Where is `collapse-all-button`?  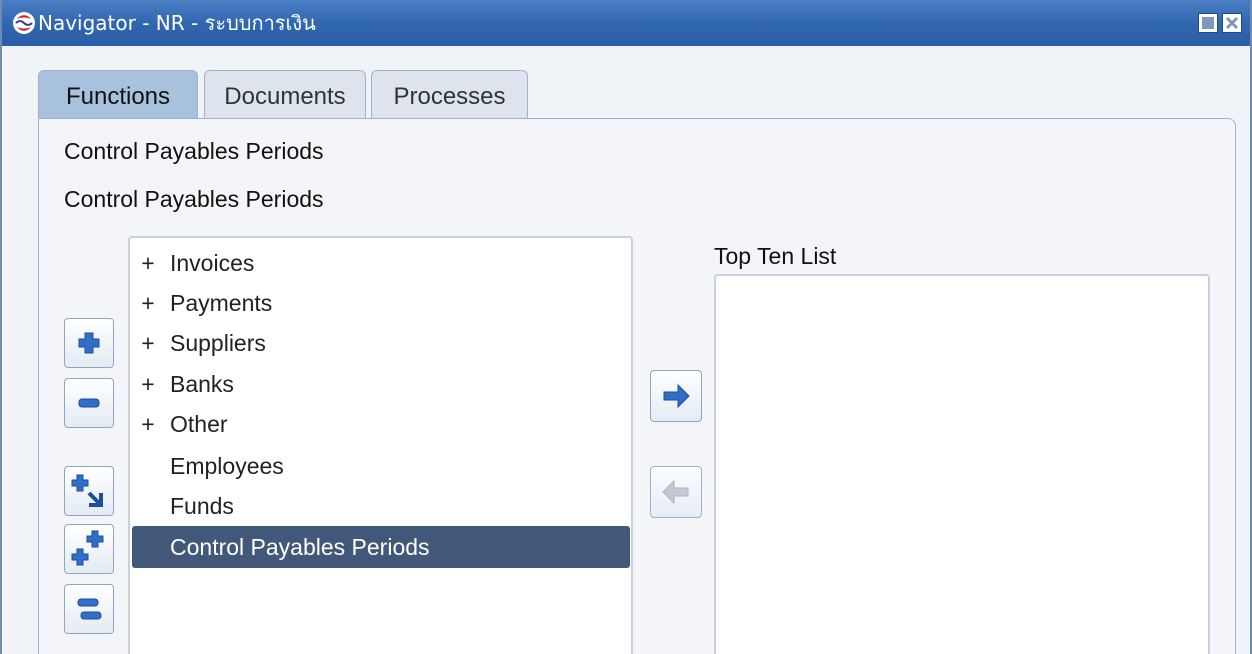 collapse-all-button is located at coordinates (89, 609).